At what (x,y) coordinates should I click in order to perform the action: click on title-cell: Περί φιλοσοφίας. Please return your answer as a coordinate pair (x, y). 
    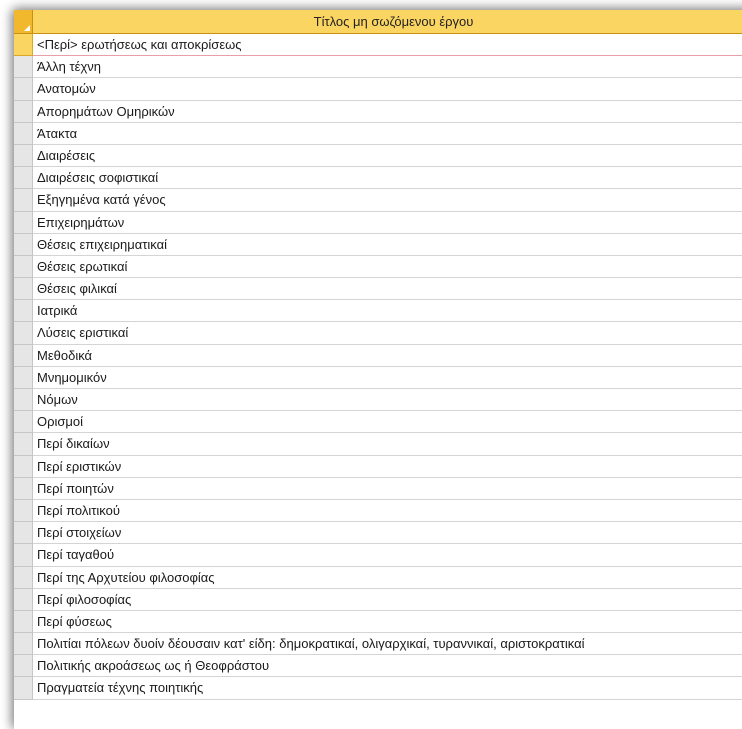
    Looking at the image, I should click on (387, 600).